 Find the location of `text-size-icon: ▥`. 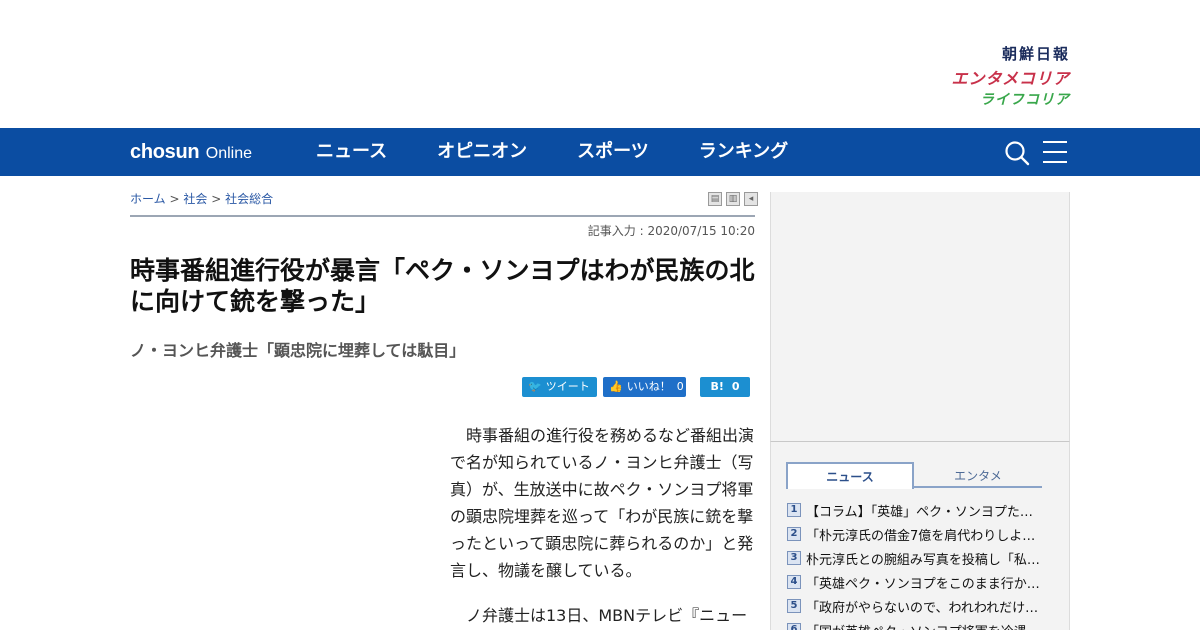

text-size-icon: ▥ is located at coordinates (733, 199).